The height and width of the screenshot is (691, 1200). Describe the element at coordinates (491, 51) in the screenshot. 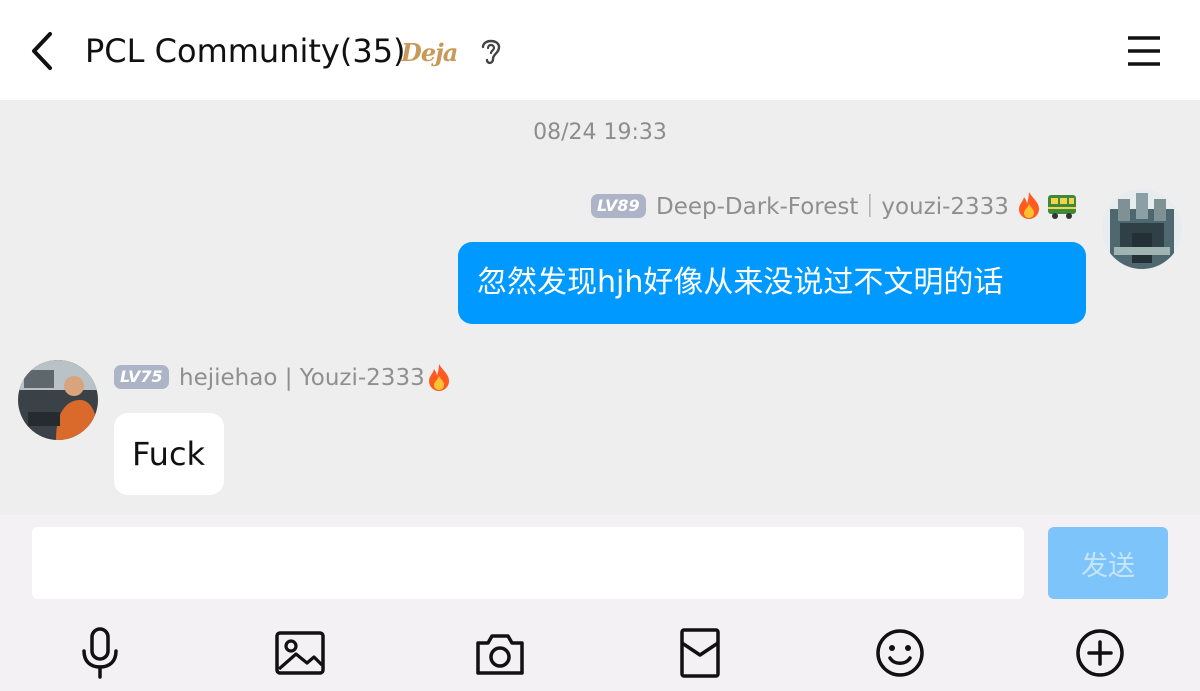

I see `ear-icon` at that location.